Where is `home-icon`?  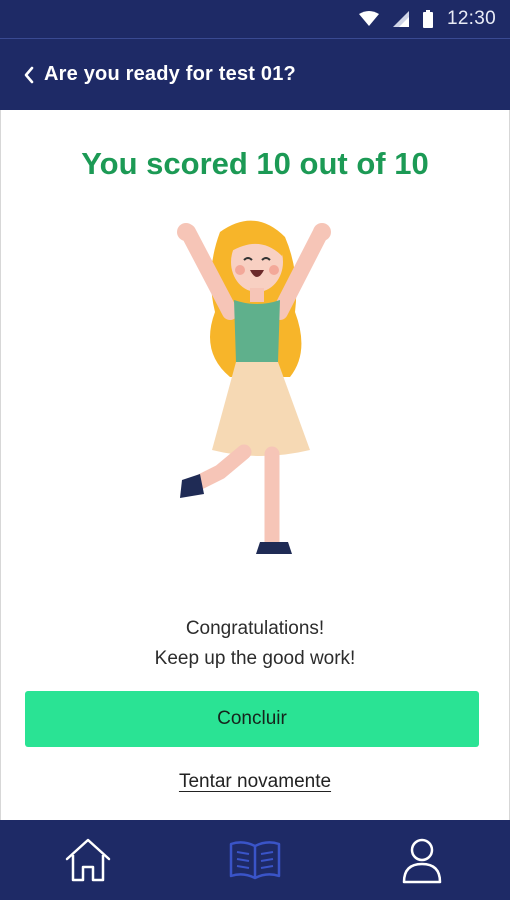
home-icon is located at coordinates (88, 860).